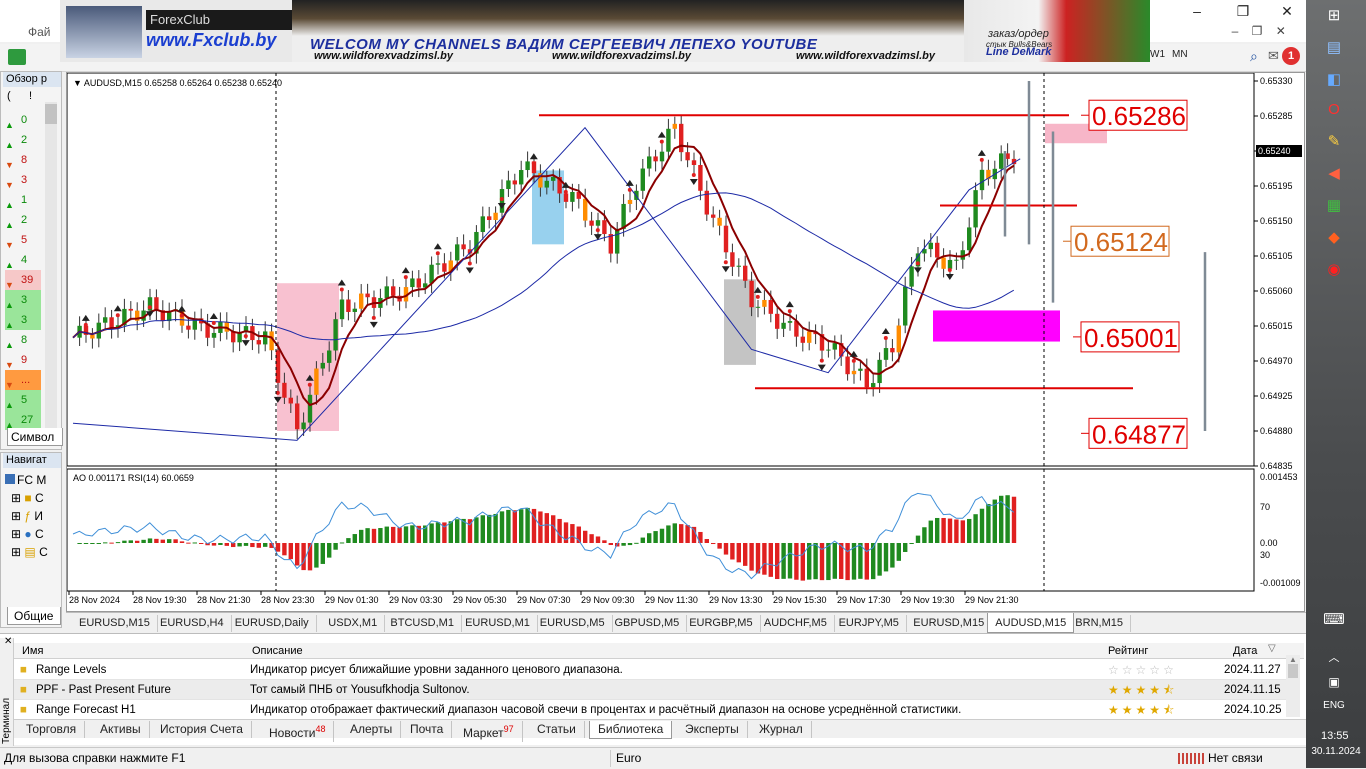 This screenshot has width=1366, height=769. Describe the element at coordinates (1287, 11) in the screenshot. I see `close-button: ✕` at that location.